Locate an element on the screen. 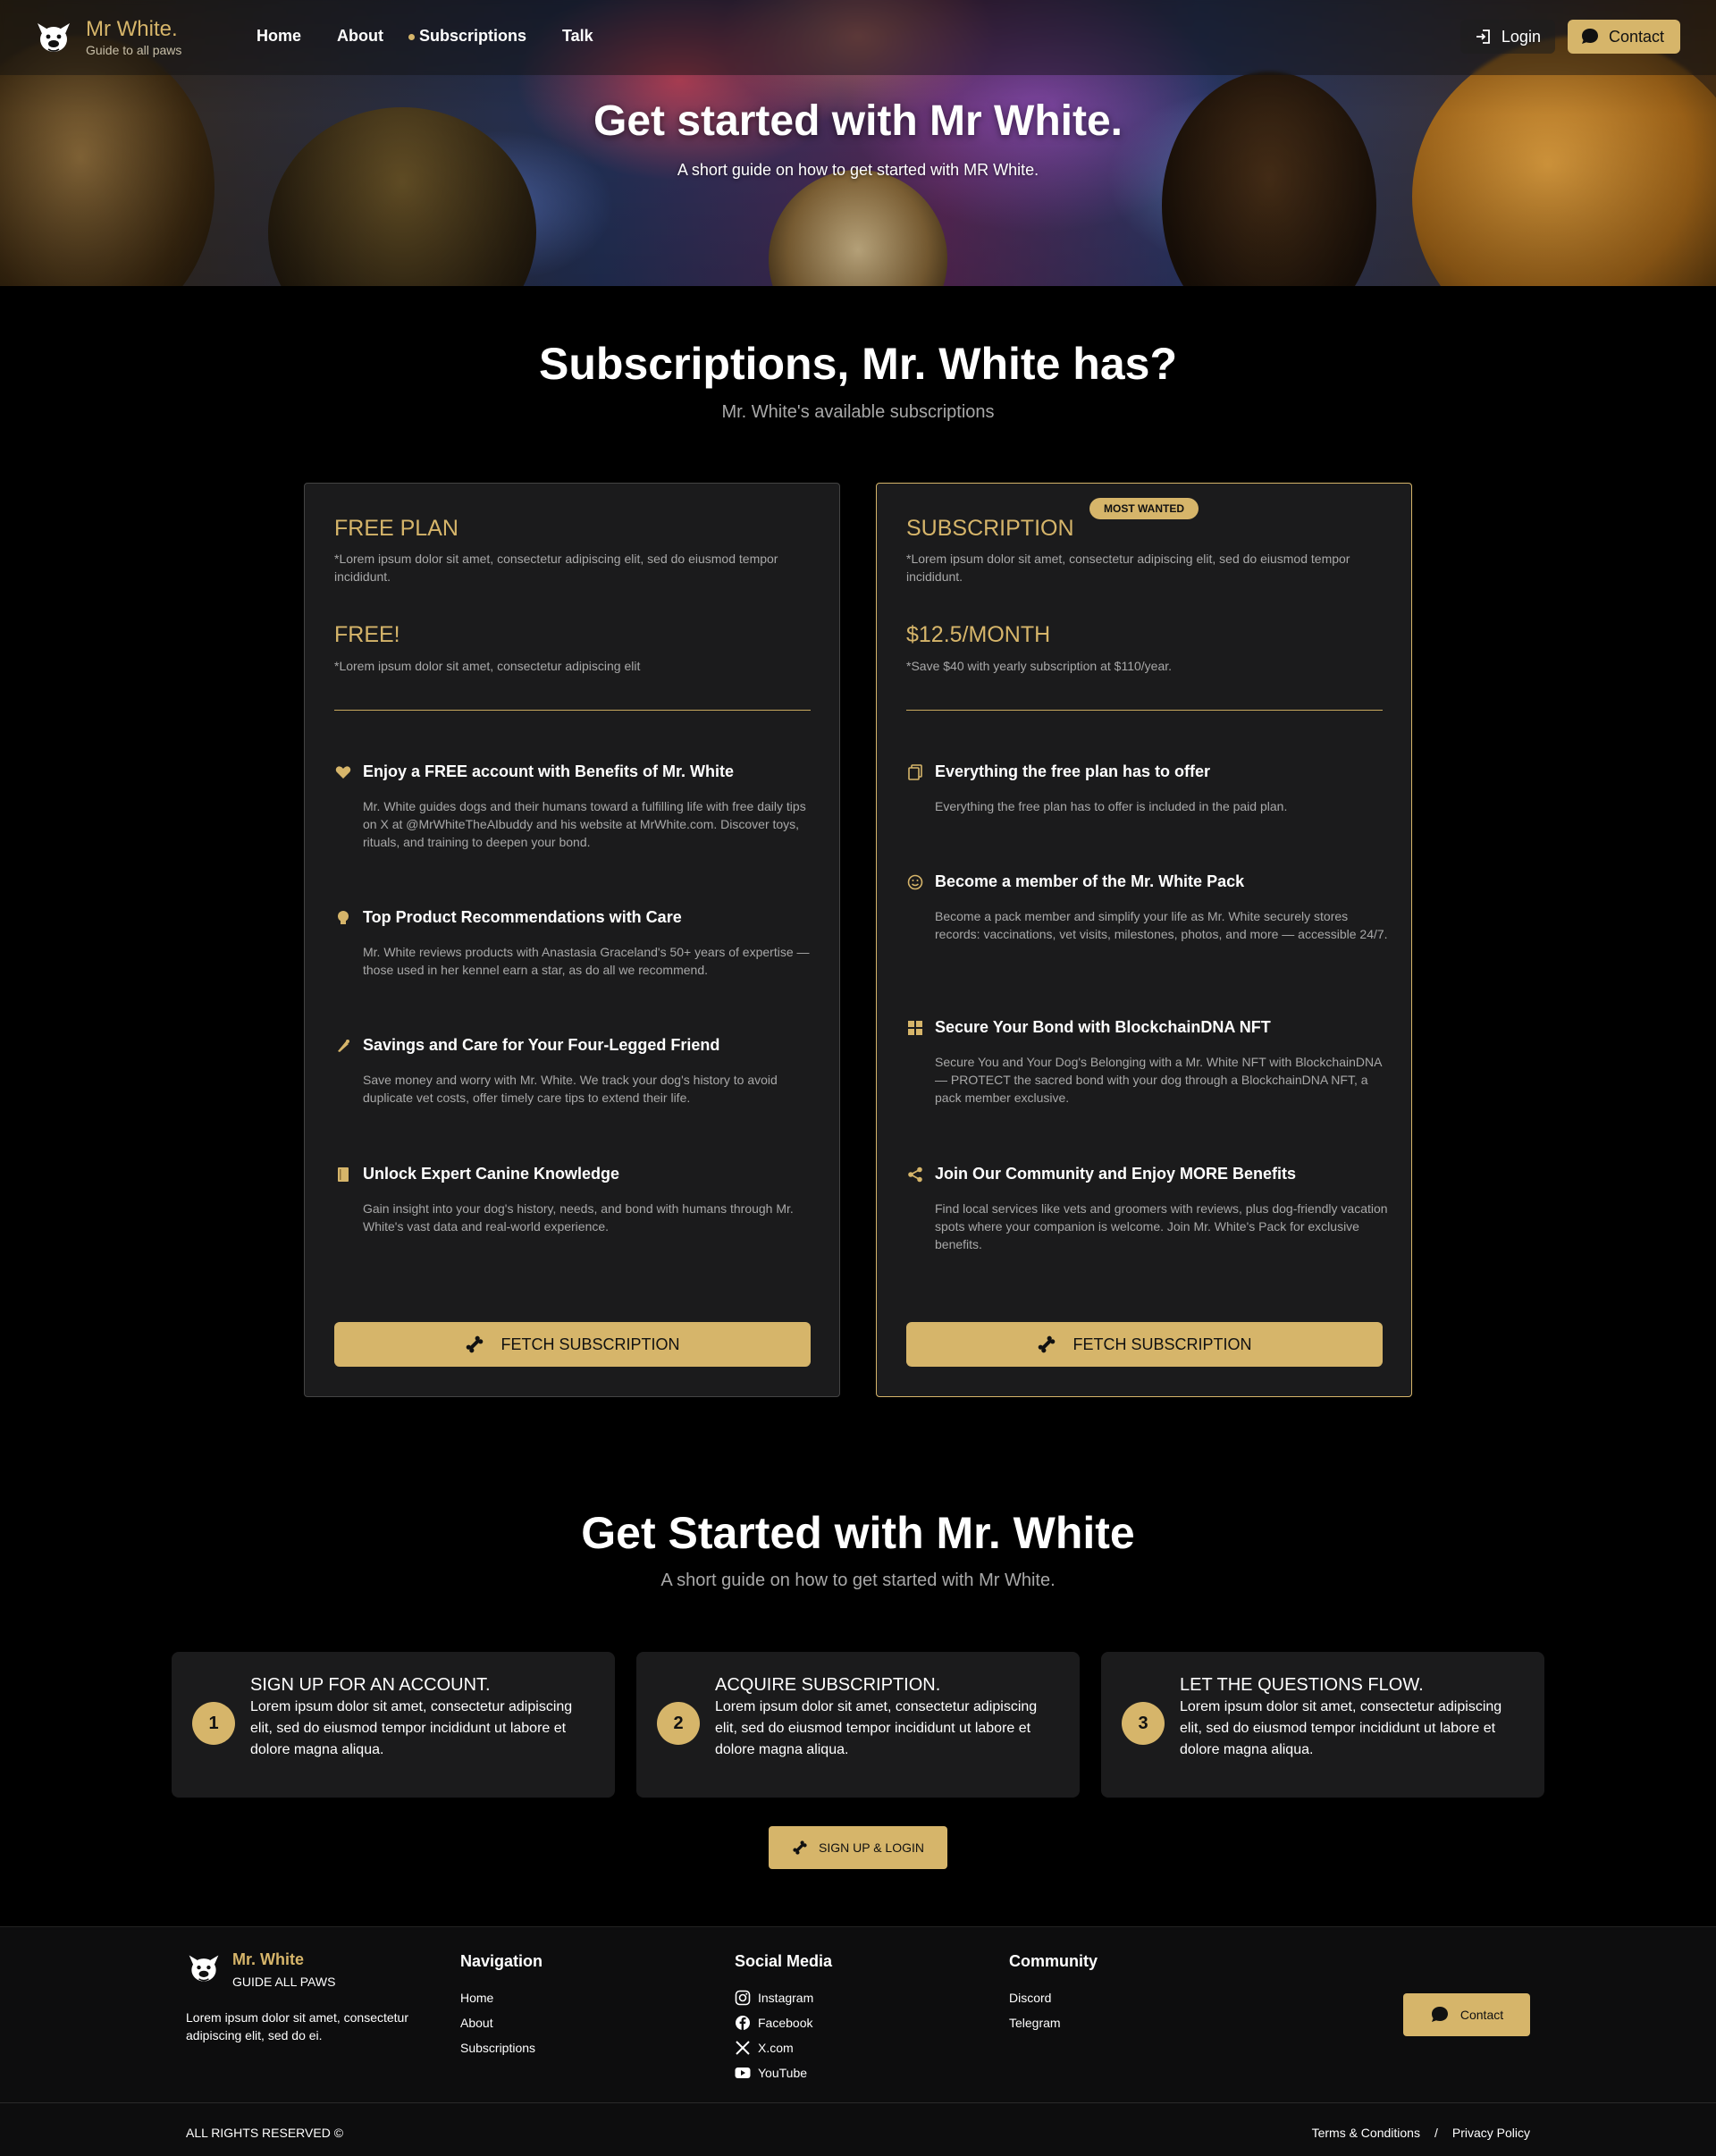  link-label: Instagram is located at coordinates (786, 1998).